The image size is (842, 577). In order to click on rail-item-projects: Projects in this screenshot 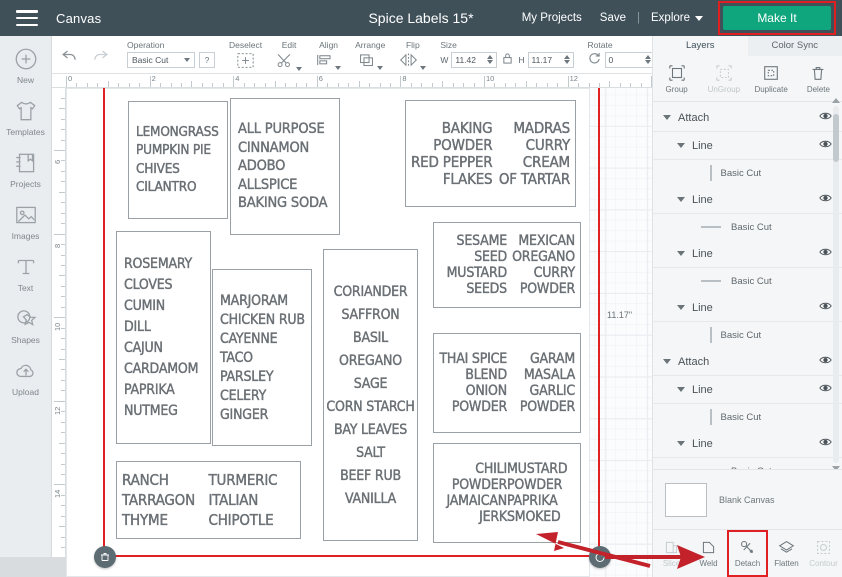, I will do `click(26, 169)`.